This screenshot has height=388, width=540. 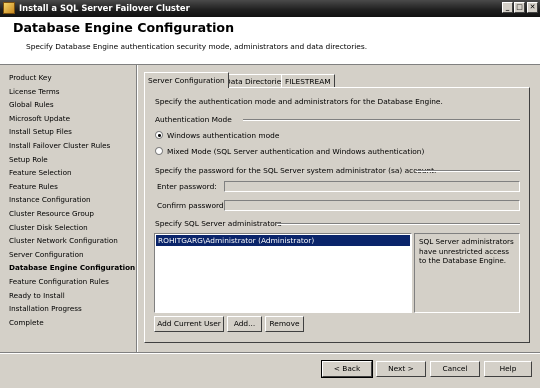 What do you see at coordinates (9, 8) in the screenshot?
I see `setup-icon` at bounding box center [9, 8].